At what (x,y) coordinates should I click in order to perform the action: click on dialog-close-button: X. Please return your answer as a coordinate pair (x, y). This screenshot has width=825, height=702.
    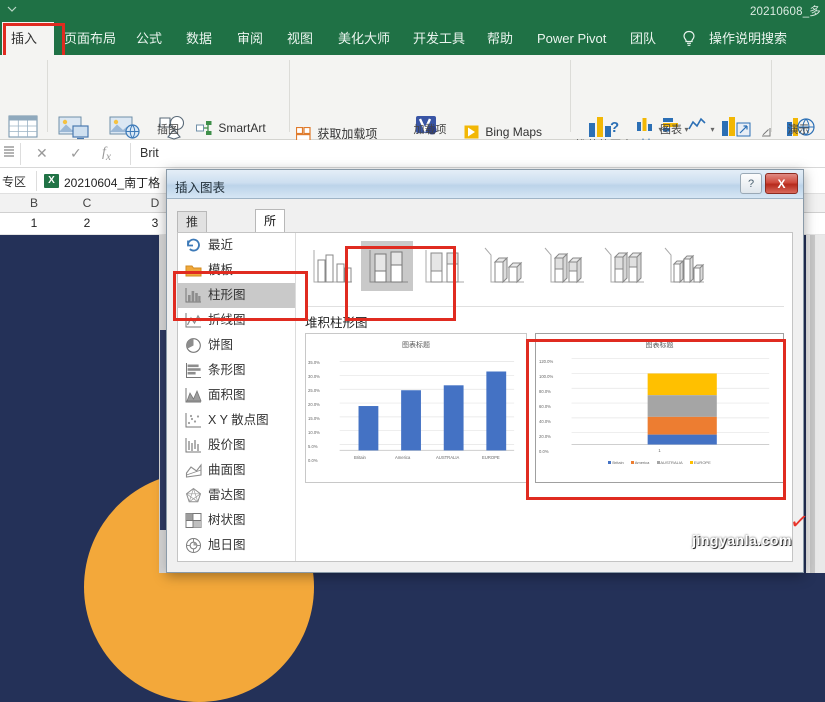
    Looking at the image, I should click on (781, 183).